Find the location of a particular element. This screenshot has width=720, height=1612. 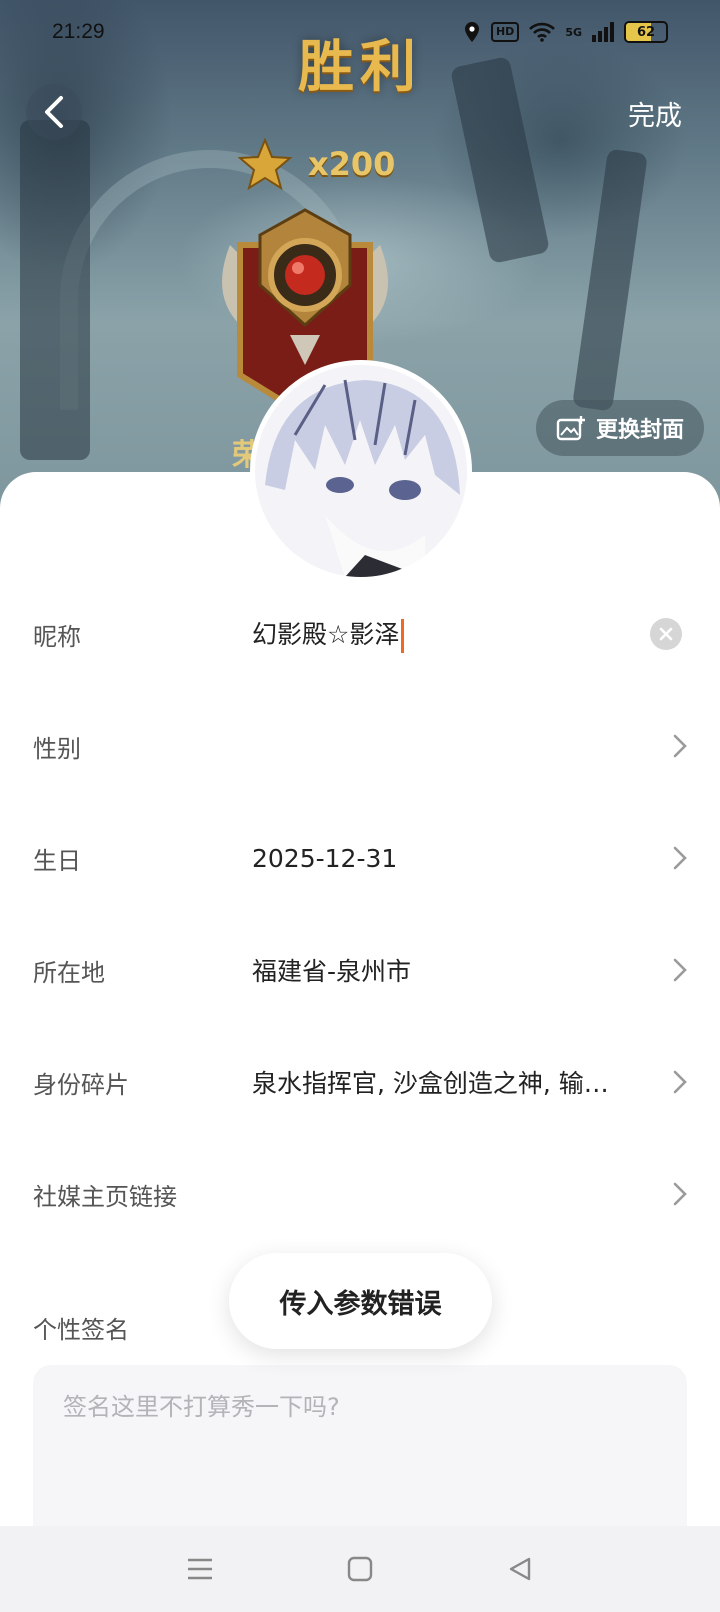

nickname-input: 幻影殿☆影泽 is located at coordinates (328, 634).